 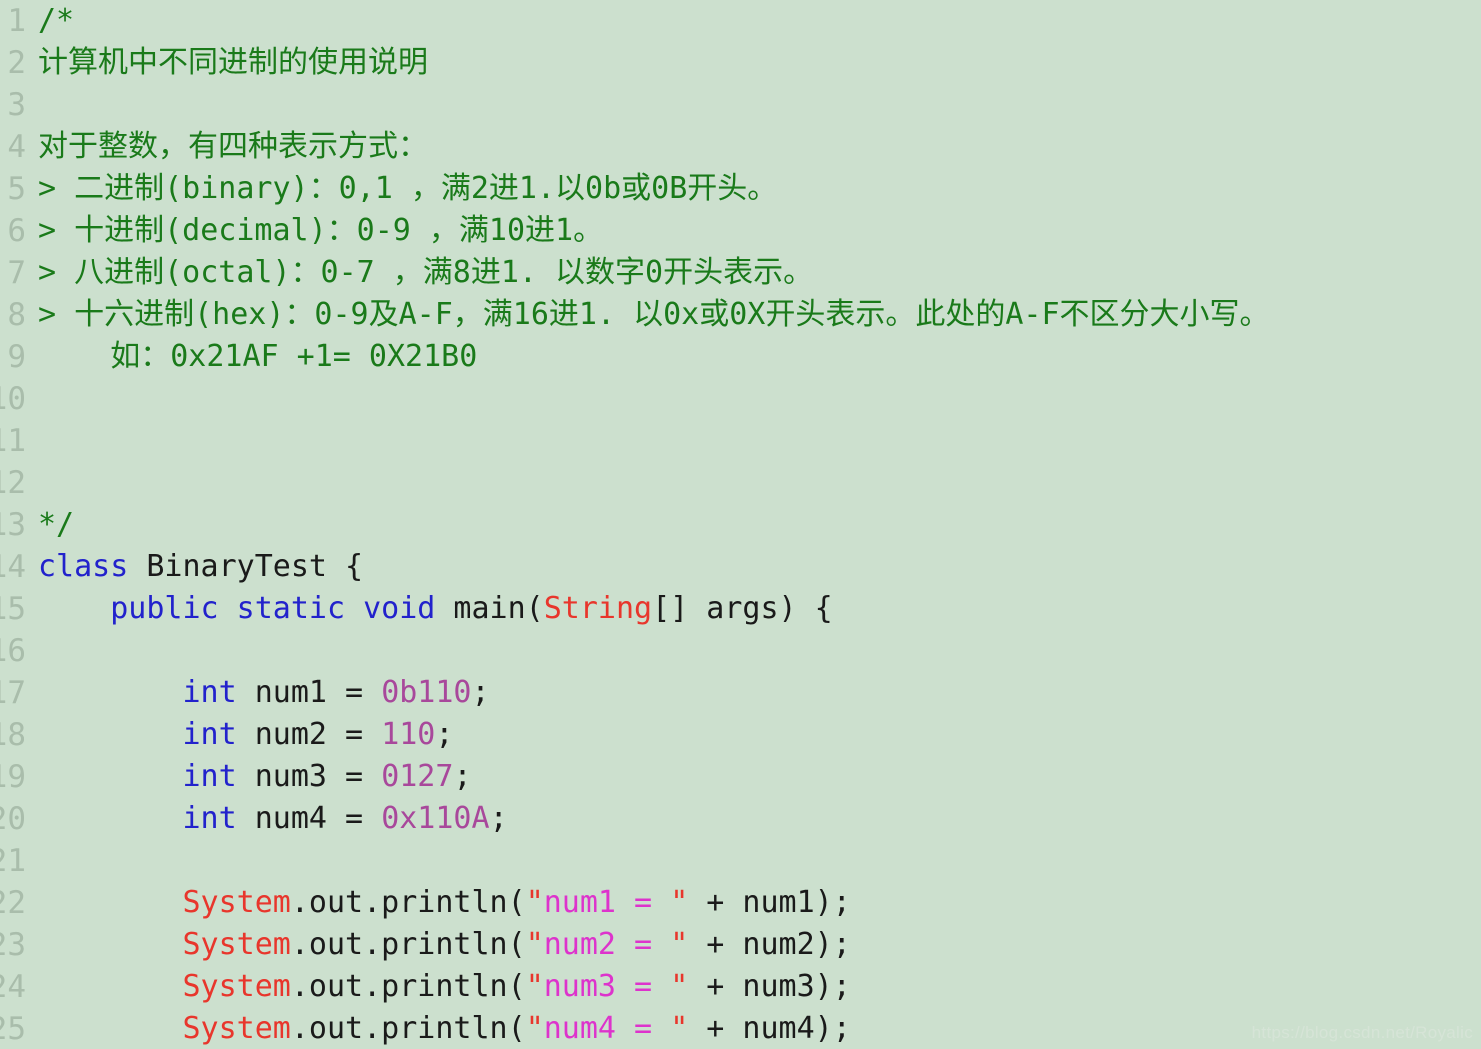 I want to click on line-number: 9, so click(x=16, y=357).